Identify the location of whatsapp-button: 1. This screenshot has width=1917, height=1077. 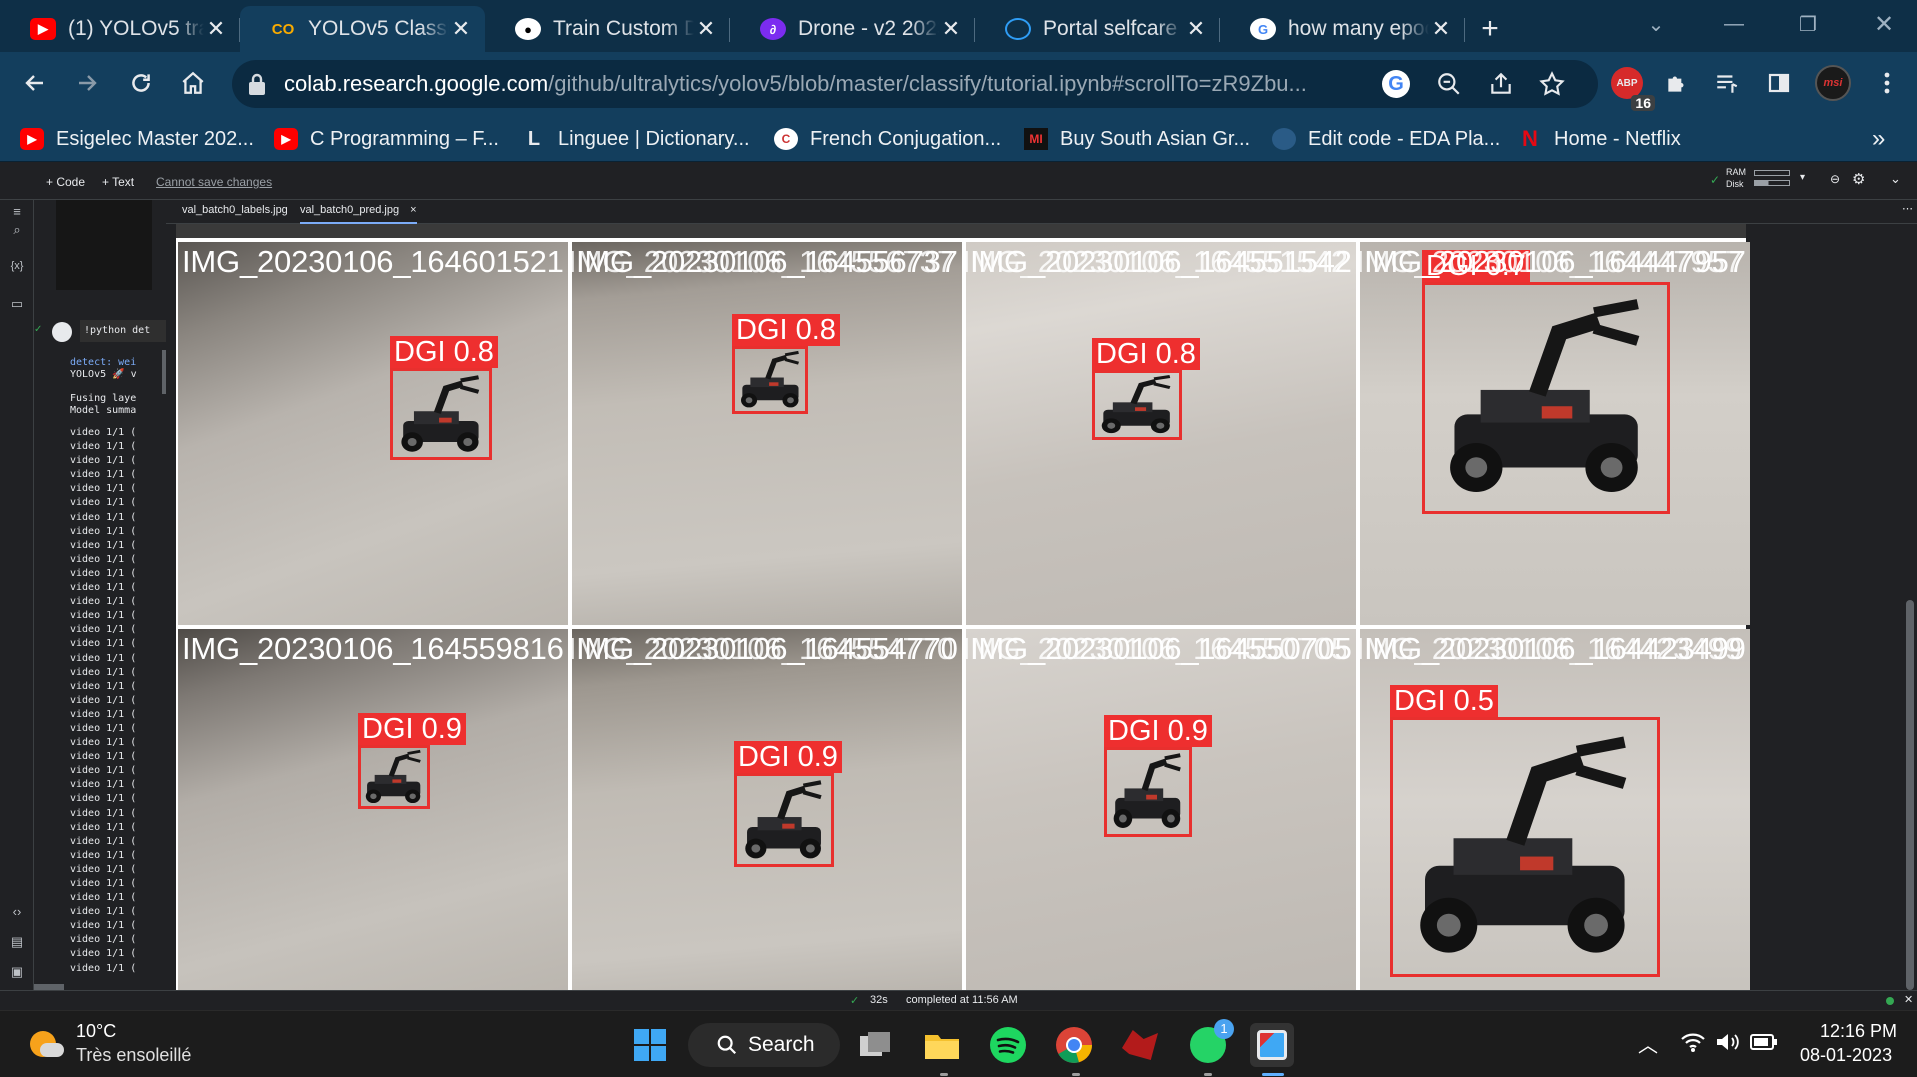
(1210, 1043).